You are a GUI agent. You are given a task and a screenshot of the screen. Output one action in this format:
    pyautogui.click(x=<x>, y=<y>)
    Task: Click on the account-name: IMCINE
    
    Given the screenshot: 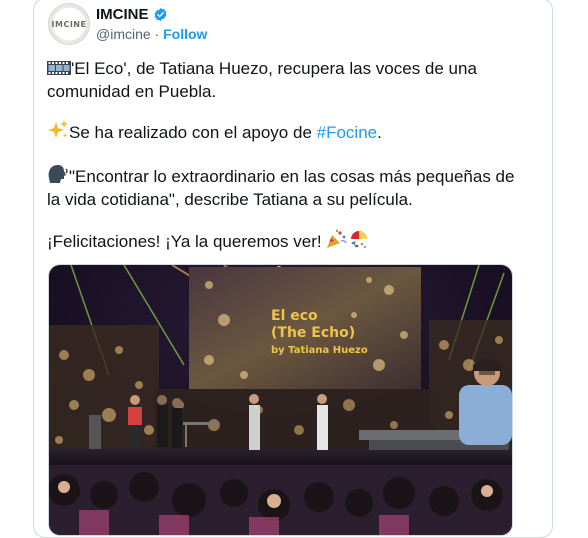 What is the action you would take?
    pyautogui.click(x=122, y=14)
    